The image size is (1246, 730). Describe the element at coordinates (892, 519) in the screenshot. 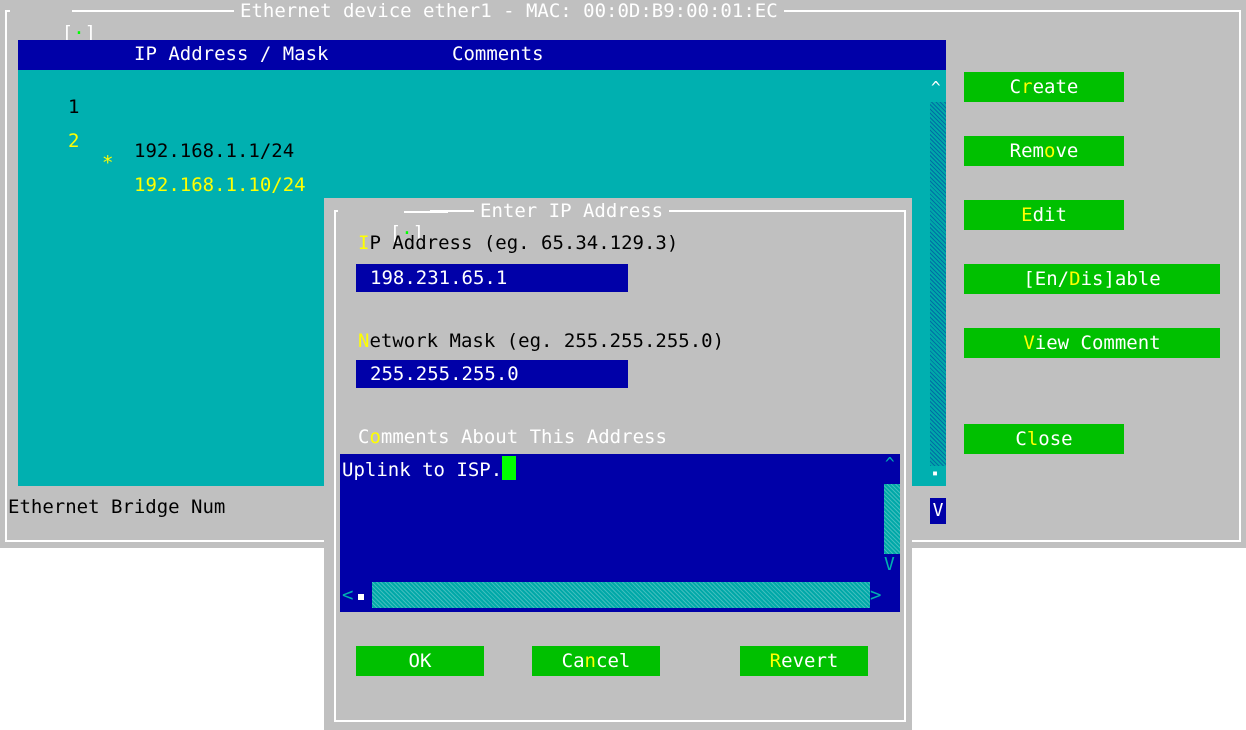

I see `comments-vscroll-track` at that location.